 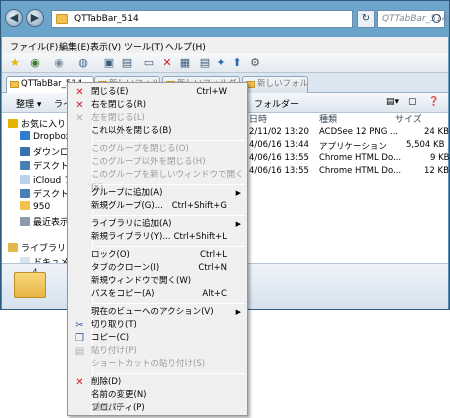 What do you see at coordinates (205, 63) in the screenshot?
I see `list-icon: ▤` at bounding box center [205, 63].